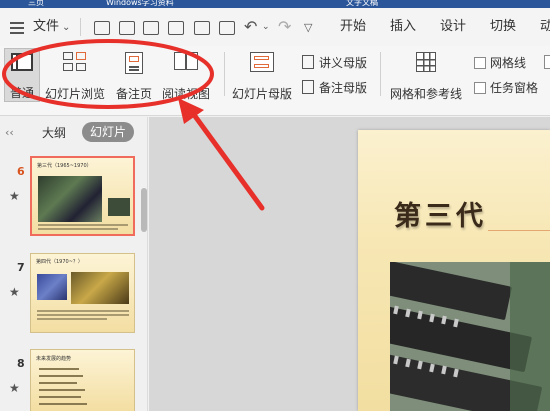 The height and width of the screenshot is (411, 550). I want to click on taskpane-checkbox: 任务窗格, so click(506, 88).